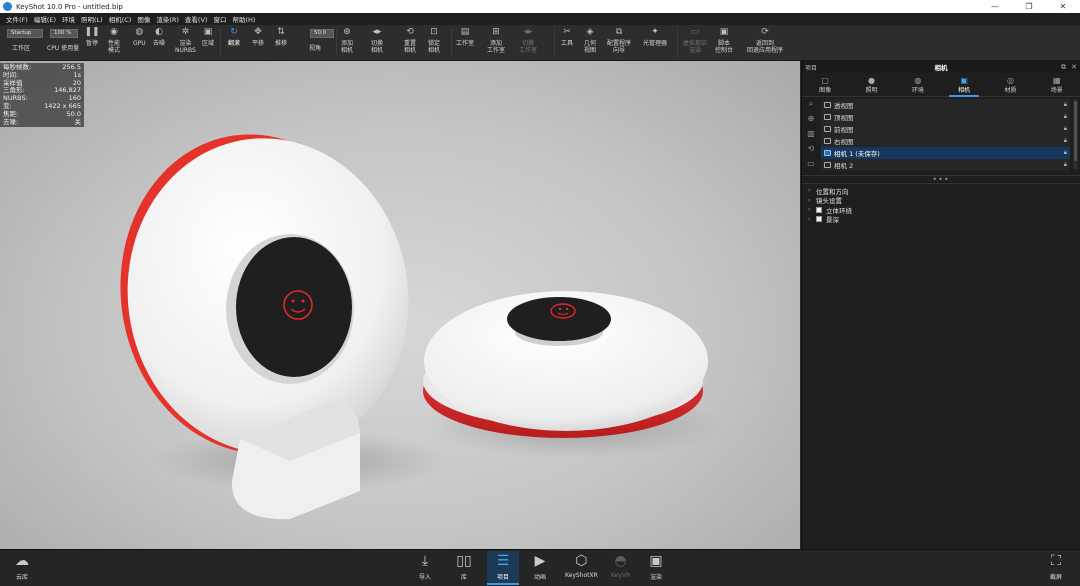 This screenshot has width=1080, height=586. Describe the element at coordinates (434, 40) in the screenshot. I see `lock-camera-button: ⊡ 锁定 相机` at that location.